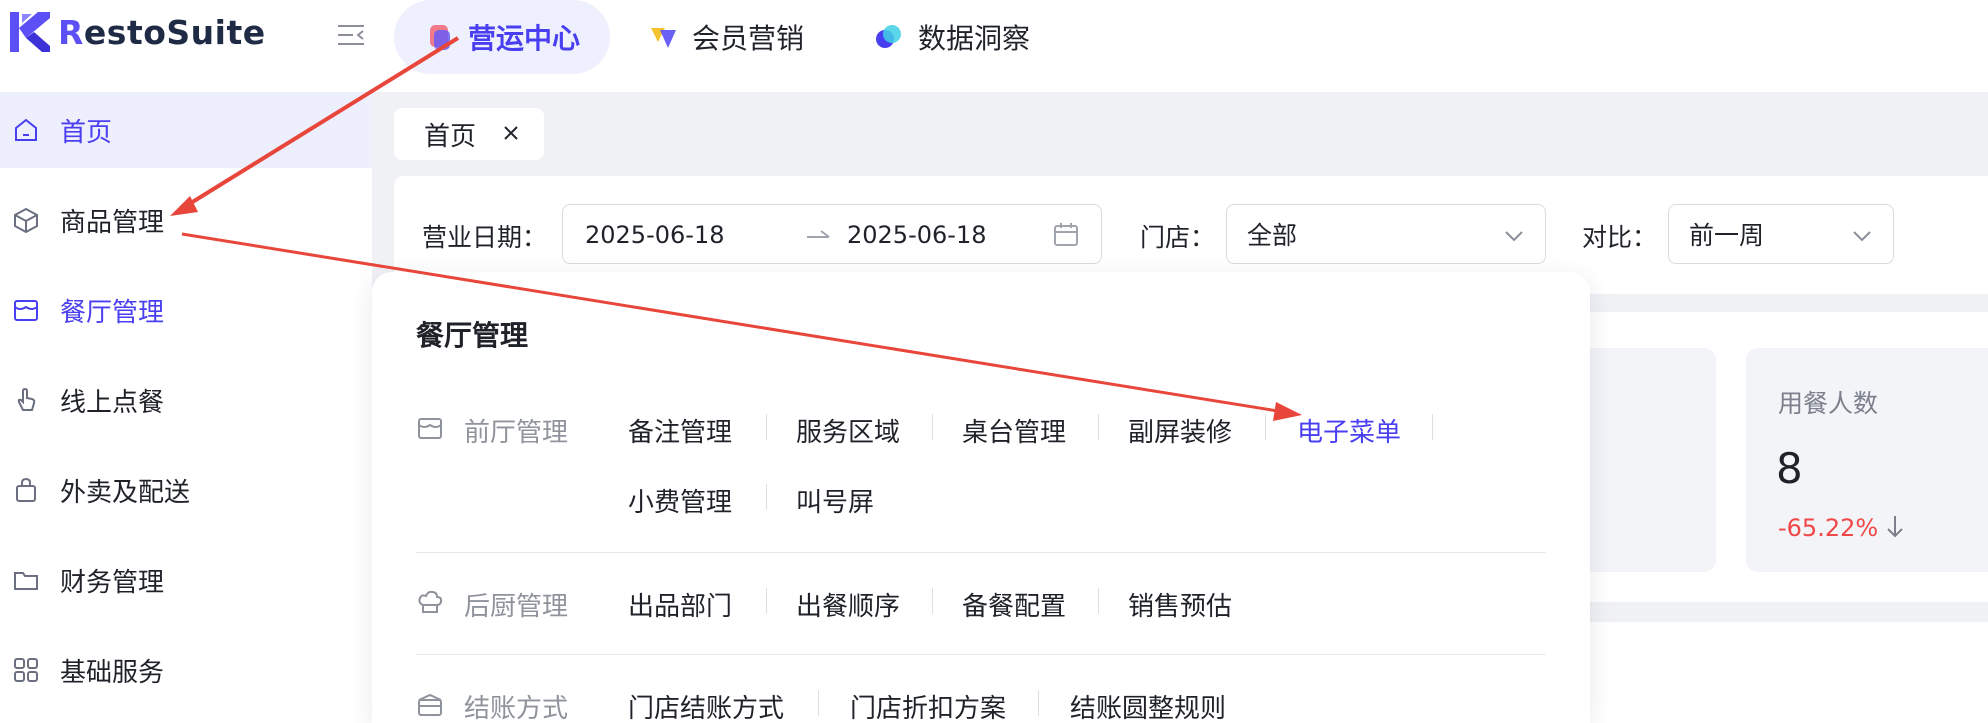 The image size is (1988, 723). Describe the element at coordinates (26, 399) in the screenshot. I see `tap-icon` at that location.